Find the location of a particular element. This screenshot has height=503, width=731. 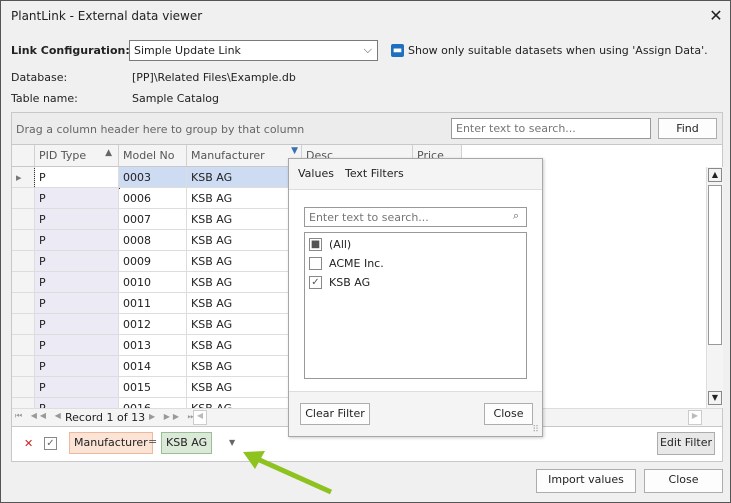

cell-model-no: 0008 is located at coordinates (153, 240).